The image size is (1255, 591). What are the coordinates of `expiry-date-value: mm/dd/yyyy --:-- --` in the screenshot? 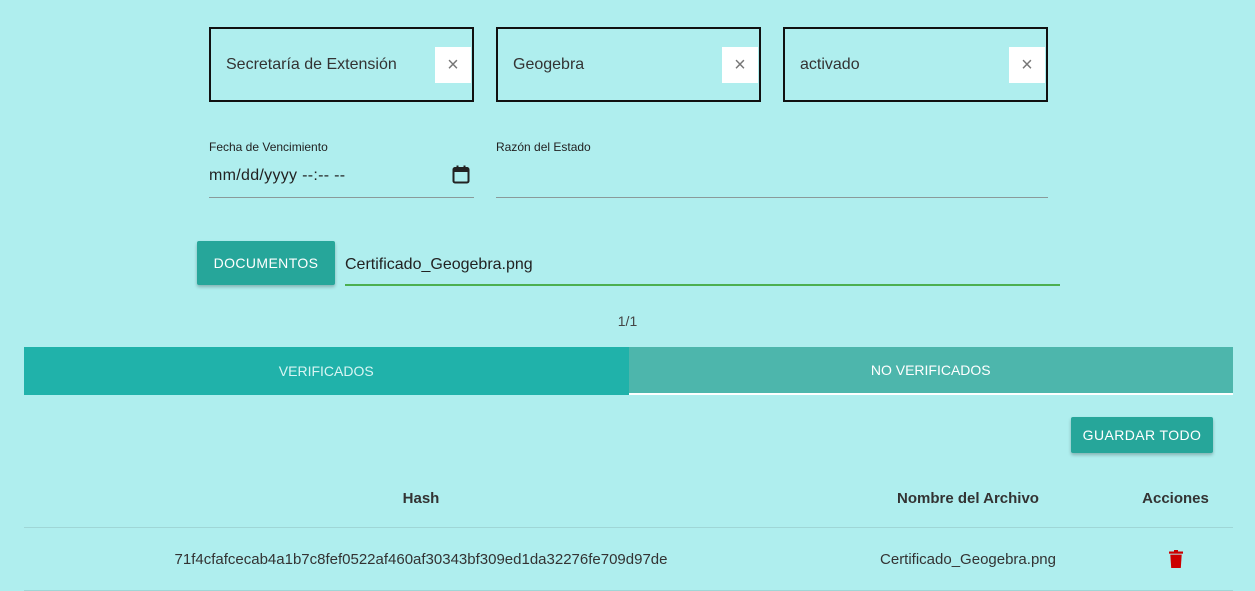 It's located at (277, 175).